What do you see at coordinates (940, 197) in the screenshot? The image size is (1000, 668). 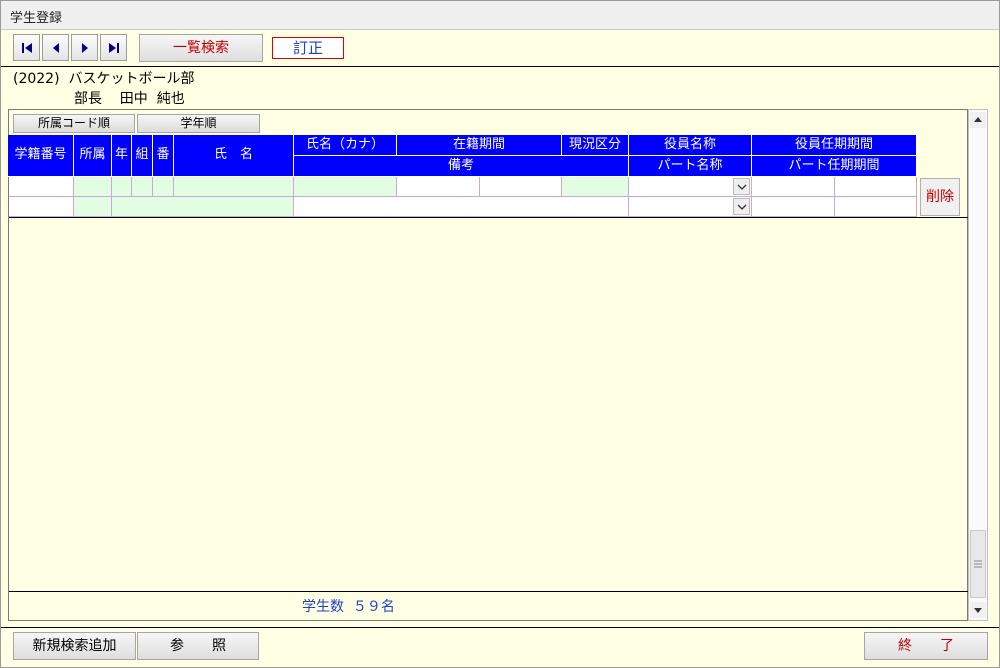 I see `delete-button: 削除` at bounding box center [940, 197].